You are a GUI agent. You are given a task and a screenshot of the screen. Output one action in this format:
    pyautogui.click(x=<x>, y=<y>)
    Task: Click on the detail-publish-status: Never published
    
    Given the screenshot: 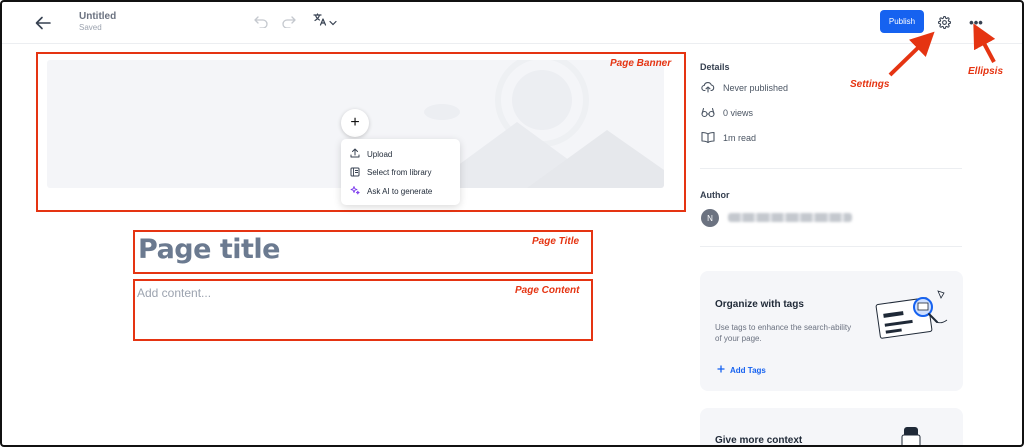 What is the action you would take?
    pyautogui.click(x=744, y=88)
    